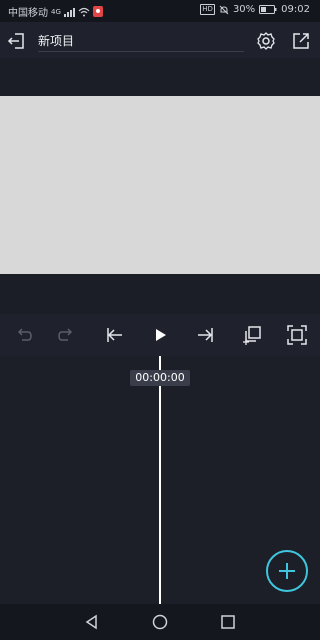 This screenshot has width=320, height=640. What do you see at coordinates (244, 9) in the screenshot?
I see `battery-percent: 30%` at bounding box center [244, 9].